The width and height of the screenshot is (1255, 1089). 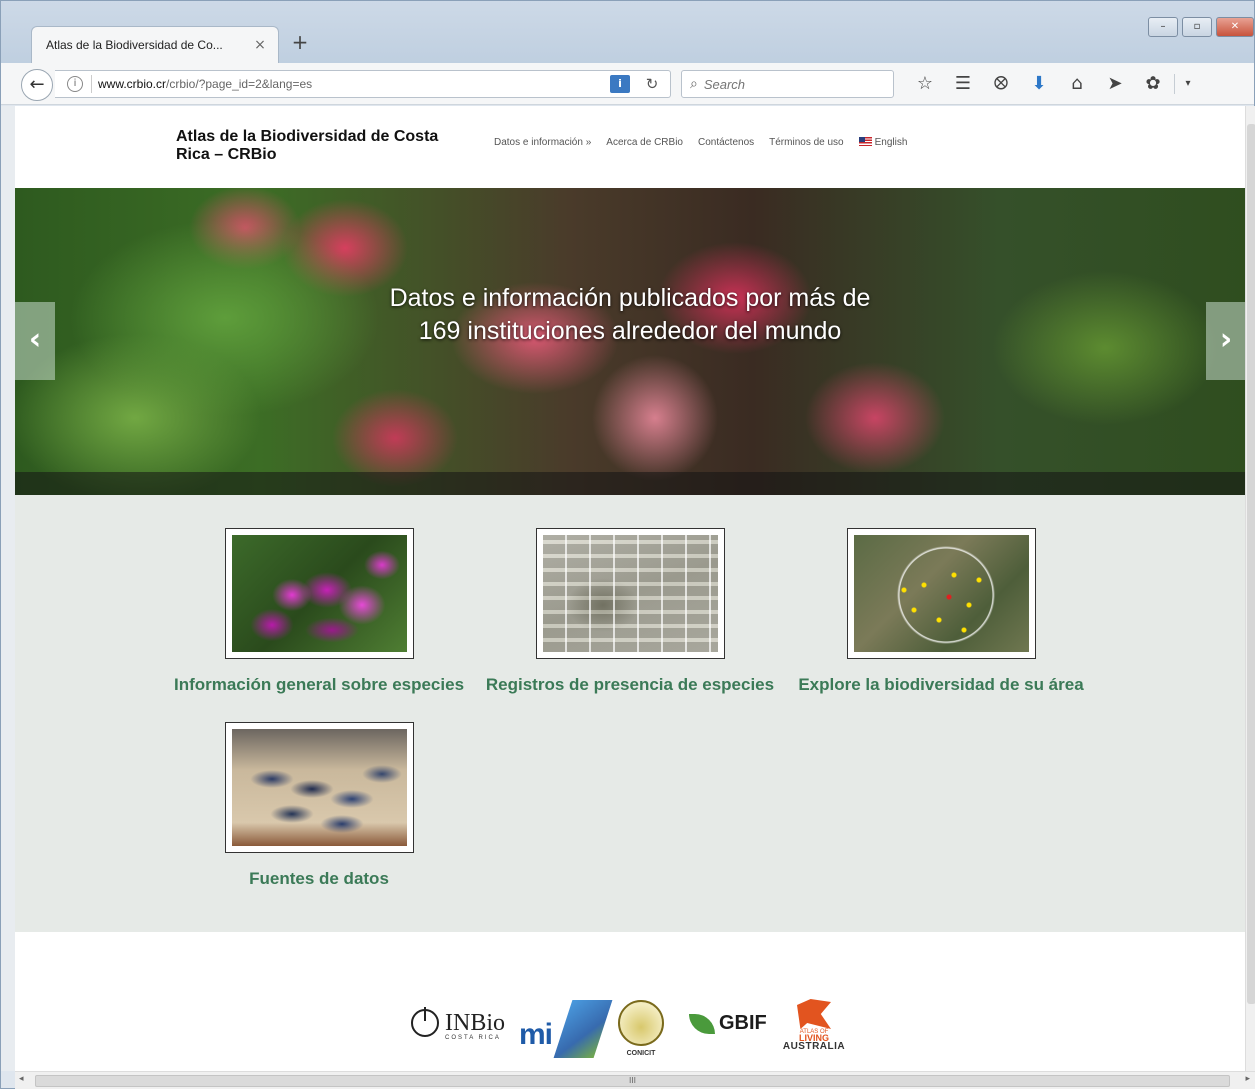 I want to click on hero-bottom-band, so click(x=630, y=483).